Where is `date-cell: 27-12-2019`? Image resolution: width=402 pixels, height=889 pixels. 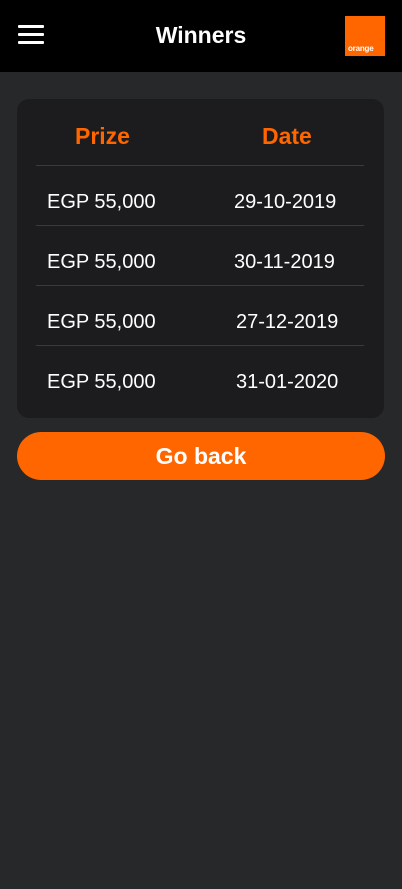
date-cell: 27-12-2019 is located at coordinates (287, 322).